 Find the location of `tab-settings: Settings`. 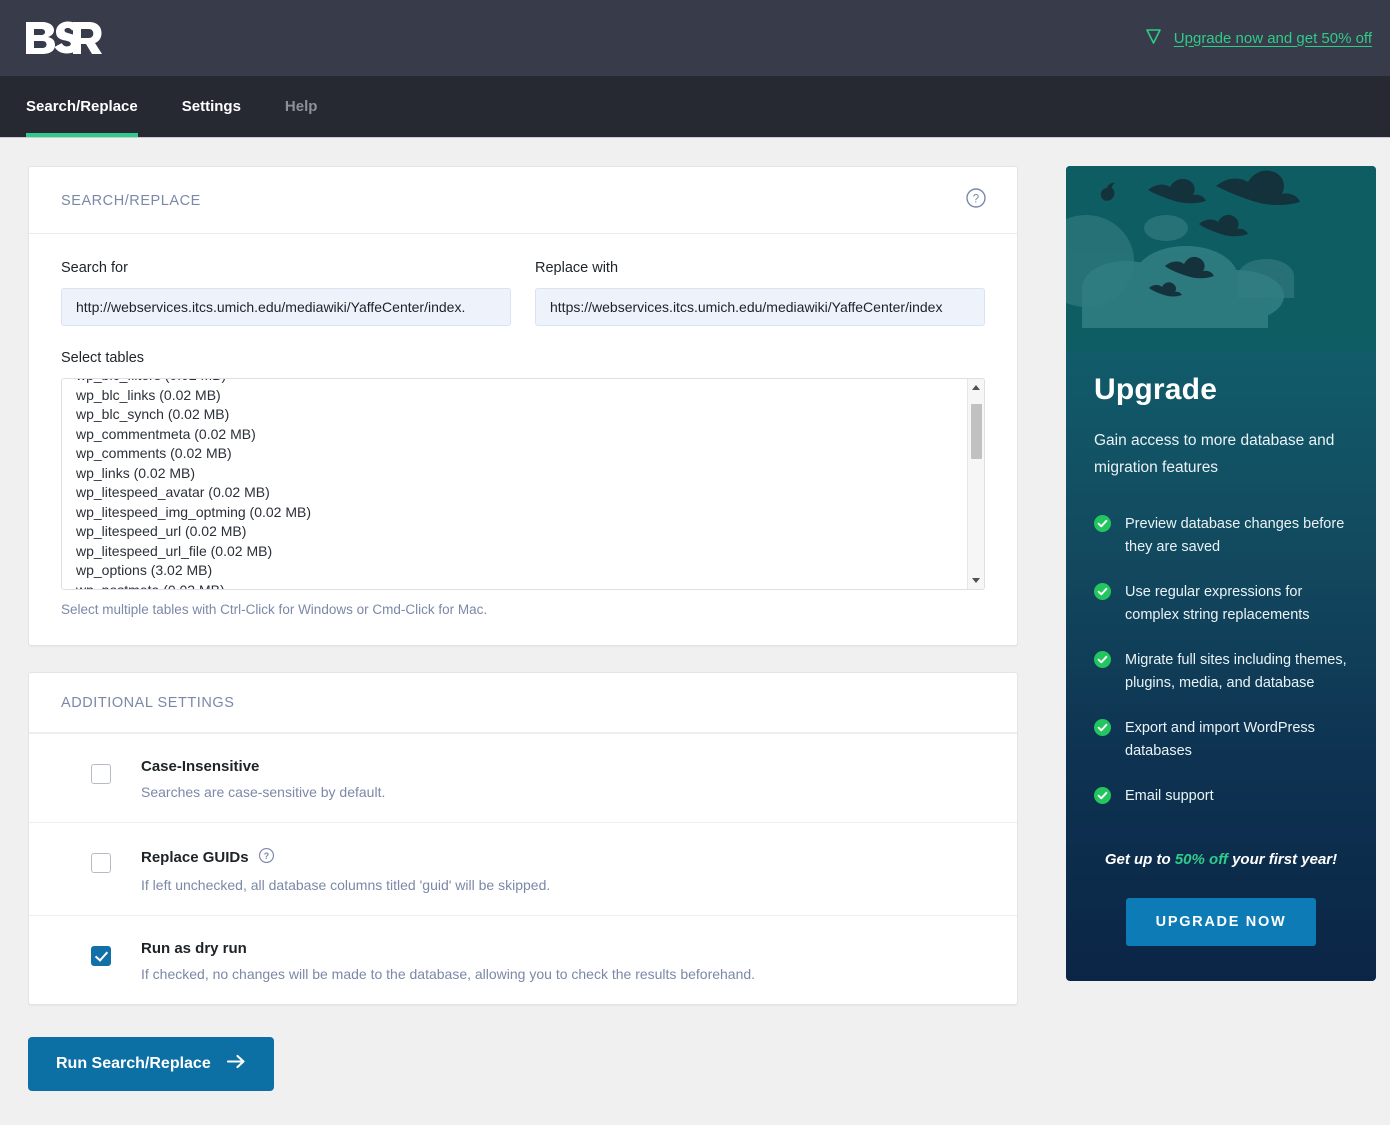

tab-settings: Settings is located at coordinates (211, 106).